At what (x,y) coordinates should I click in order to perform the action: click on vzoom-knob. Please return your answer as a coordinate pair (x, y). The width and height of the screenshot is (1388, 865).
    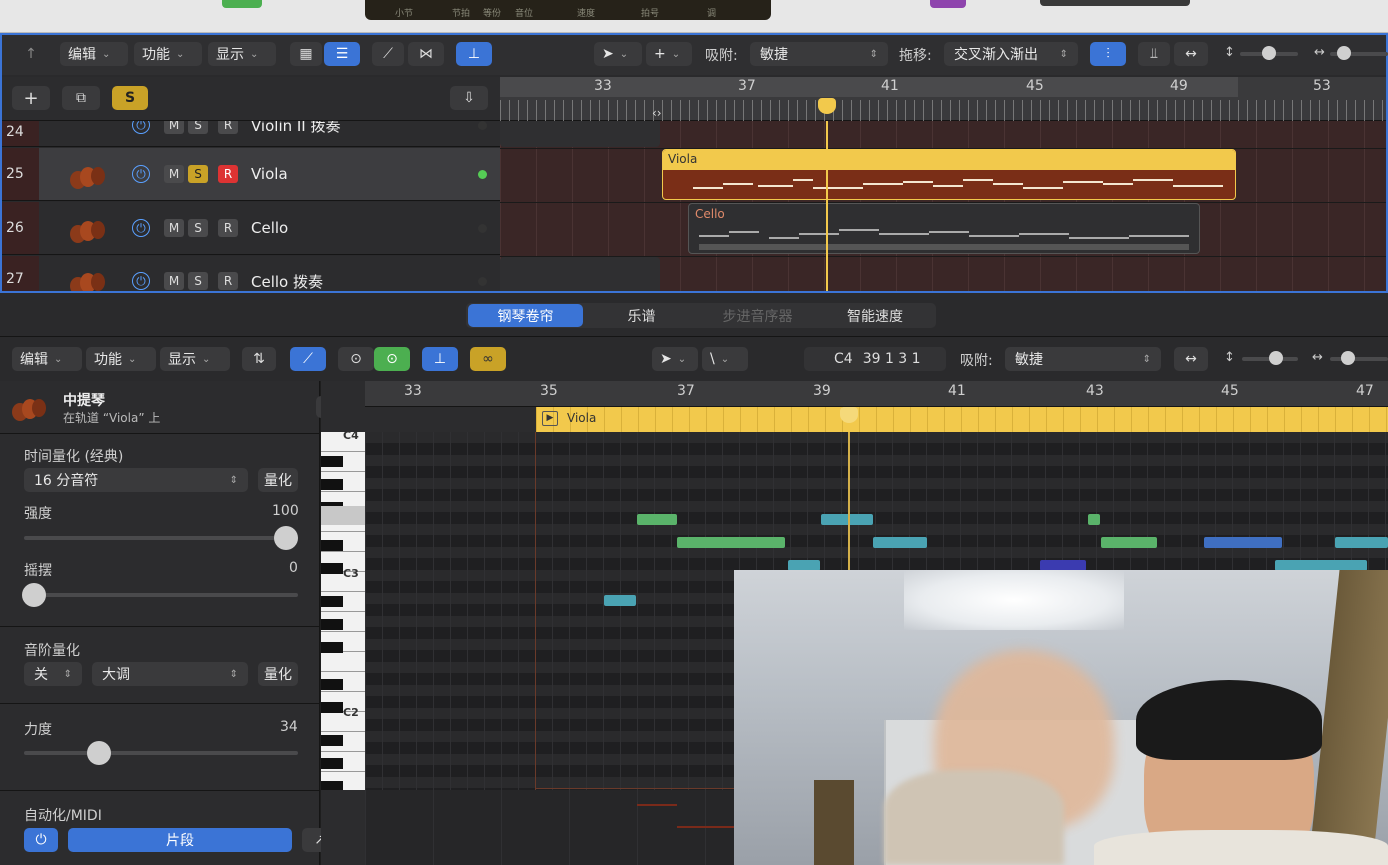
    Looking at the image, I should click on (1269, 53).